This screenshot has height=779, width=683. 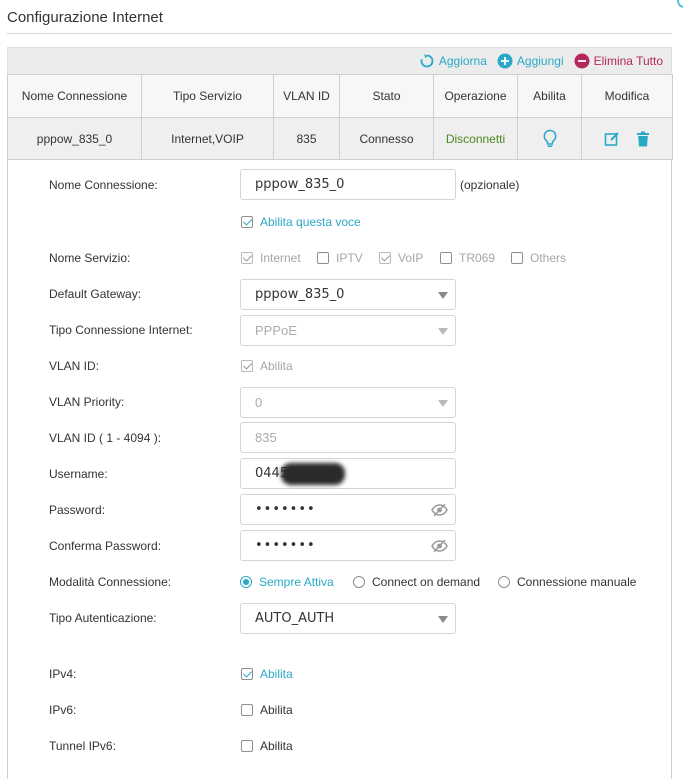 I want to click on conn-type-select: PPPoE, so click(x=348, y=330).